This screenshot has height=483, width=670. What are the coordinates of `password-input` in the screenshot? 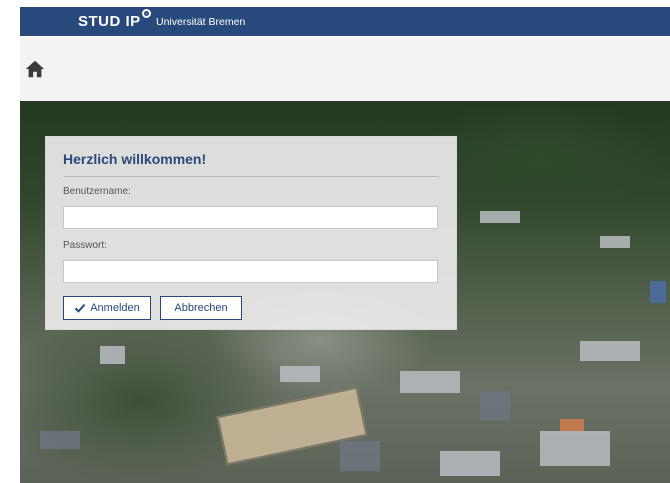 It's located at (250, 271).